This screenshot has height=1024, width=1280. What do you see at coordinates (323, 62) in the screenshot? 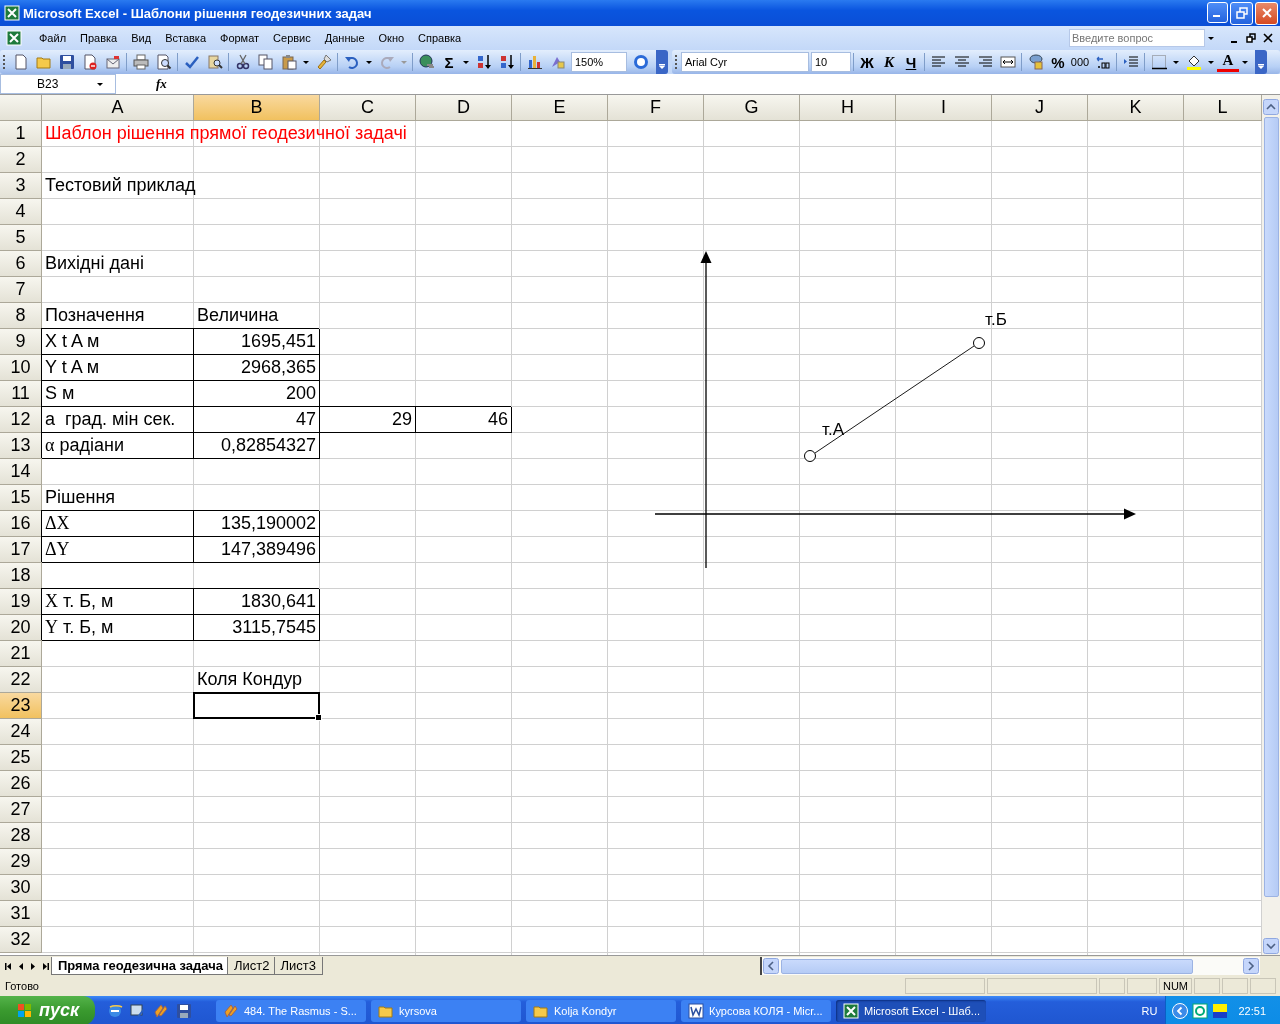
I see `brush-icon` at bounding box center [323, 62].